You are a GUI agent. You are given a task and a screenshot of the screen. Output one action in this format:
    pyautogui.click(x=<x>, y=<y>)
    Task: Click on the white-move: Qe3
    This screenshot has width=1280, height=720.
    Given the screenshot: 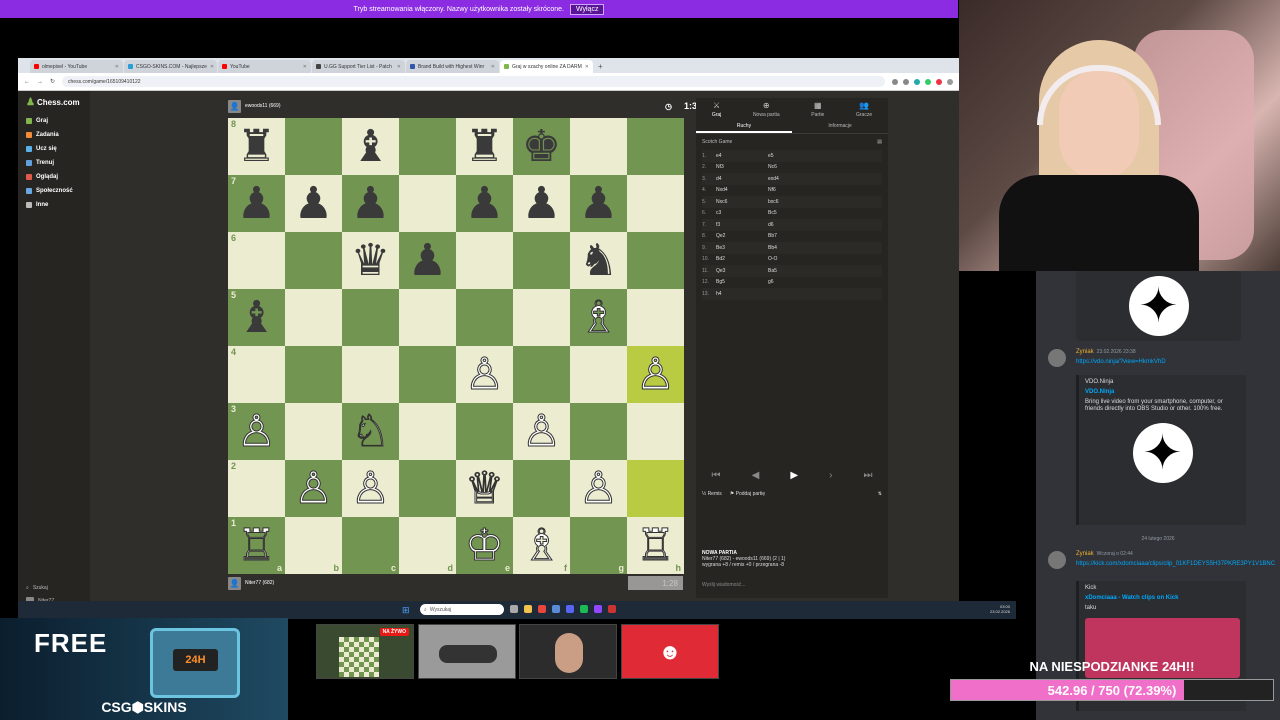 What is the action you would take?
    pyautogui.click(x=742, y=271)
    